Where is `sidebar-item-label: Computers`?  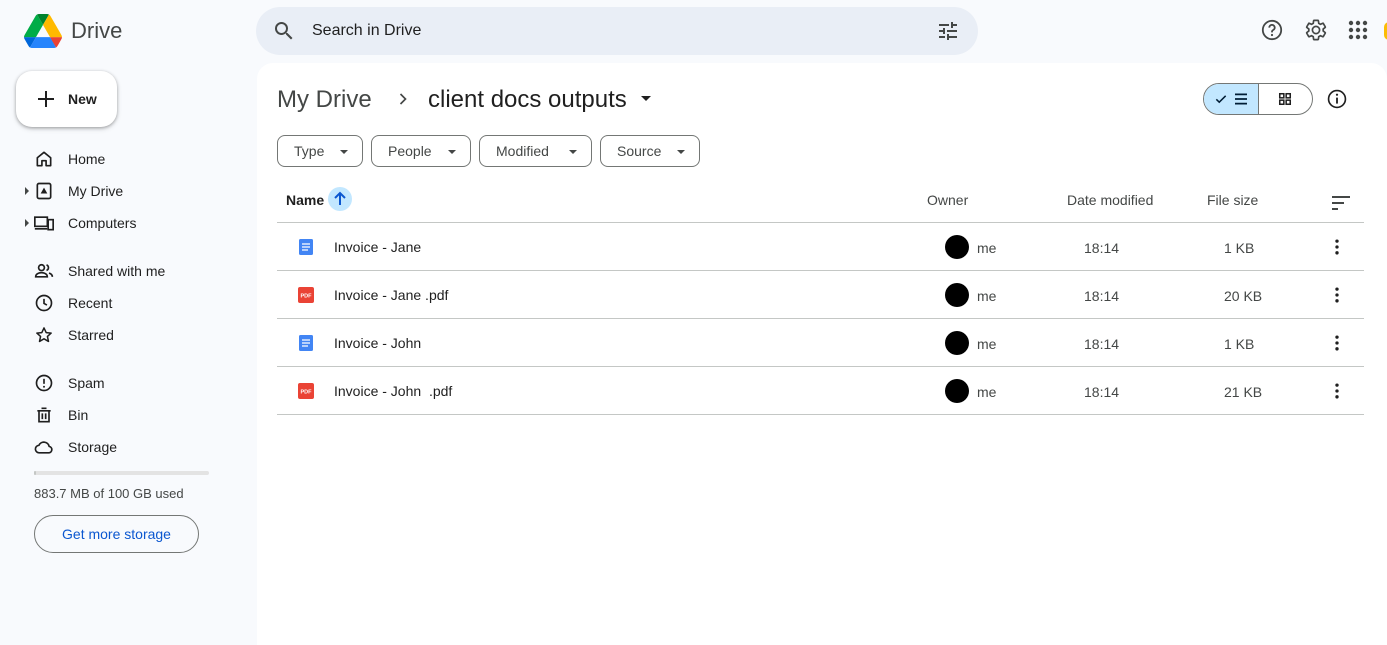
sidebar-item-label: Computers is located at coordinates (102, 223).